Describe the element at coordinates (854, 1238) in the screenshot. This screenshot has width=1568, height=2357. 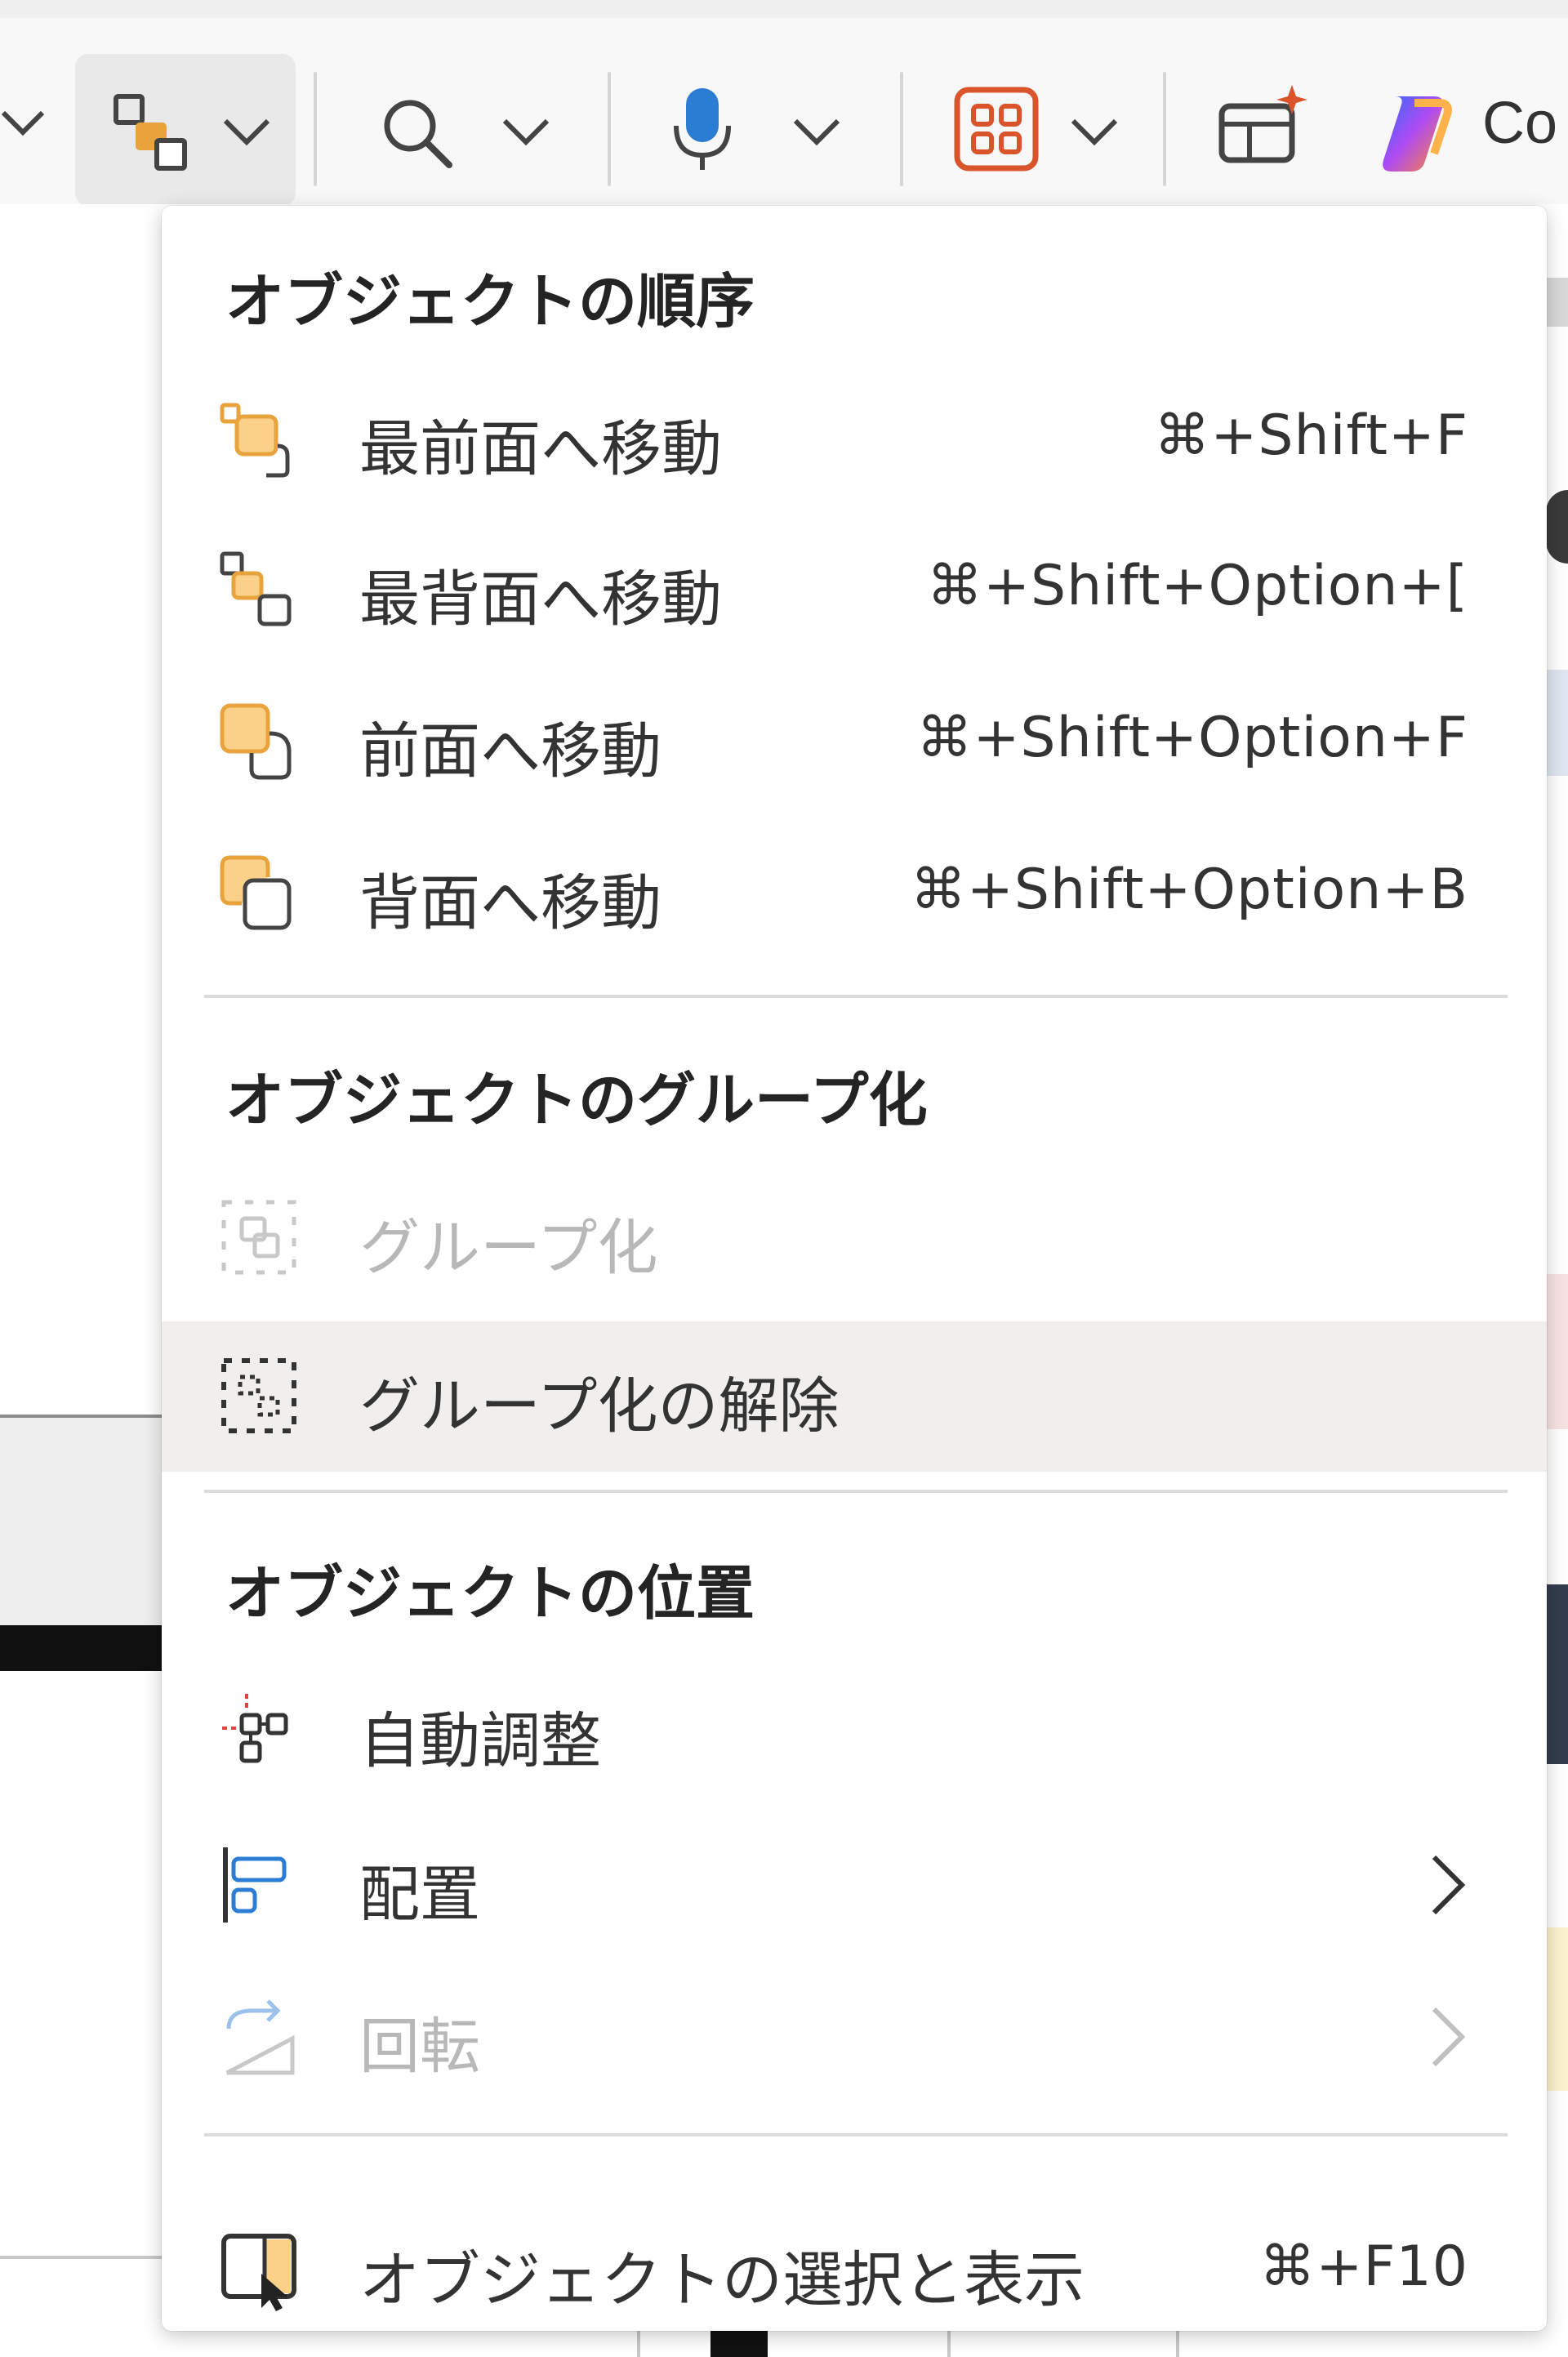
I see `menu-item-group: グループ化` at that location.